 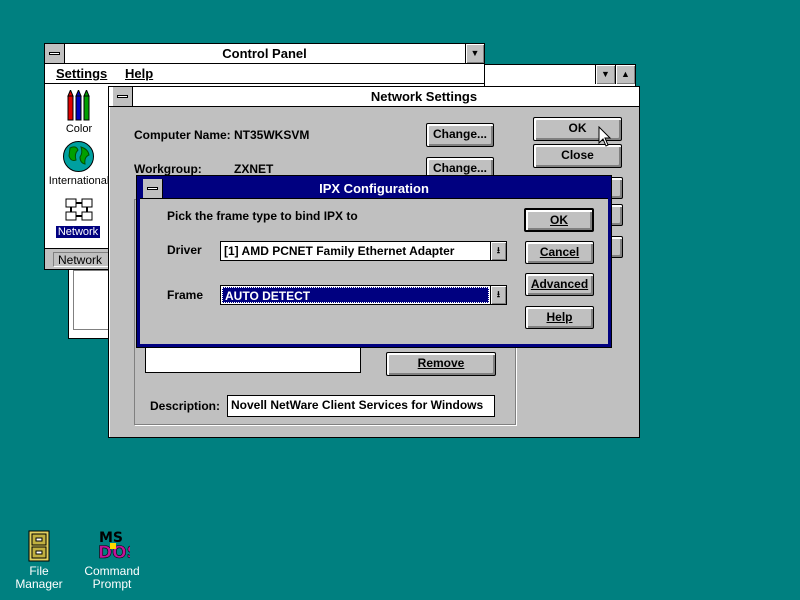 I want to click on ok-button: OK, so click(x=559, y=220).